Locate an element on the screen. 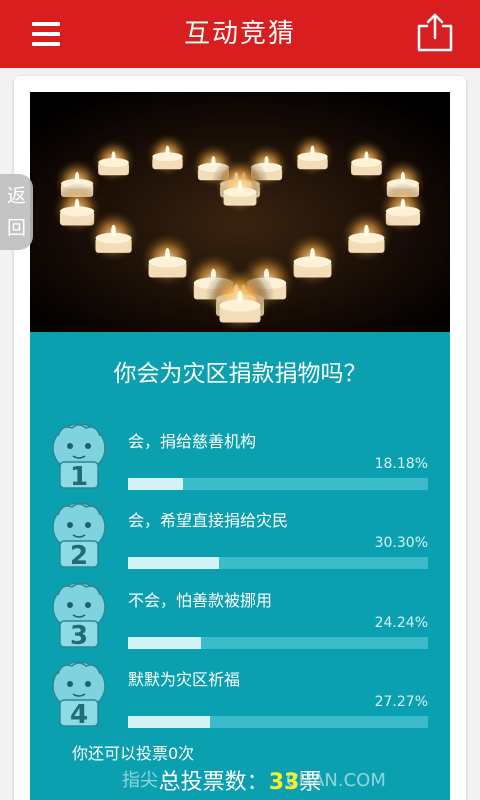  poll-option-percent: 27.27% is located at coordinates (401, 702).